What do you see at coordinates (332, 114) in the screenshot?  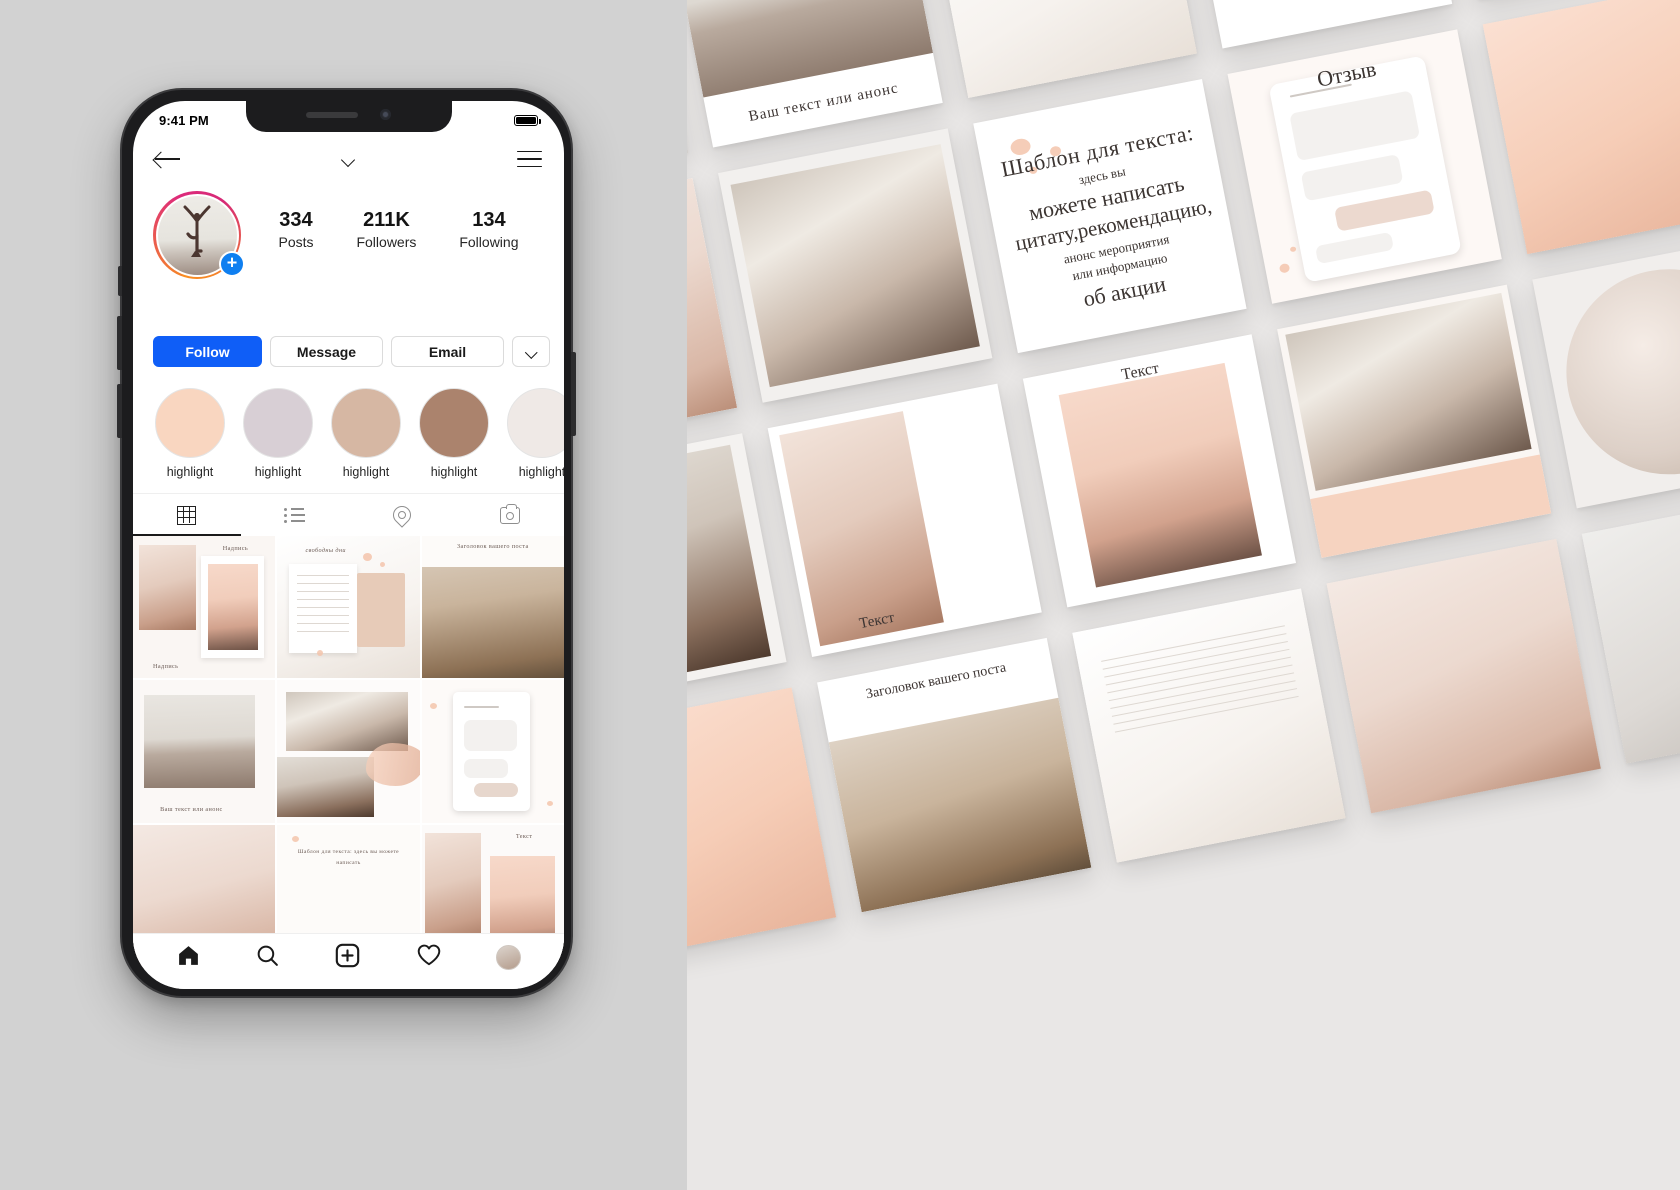 I see `earpiece-speaker` at bounding box center [332, 114].